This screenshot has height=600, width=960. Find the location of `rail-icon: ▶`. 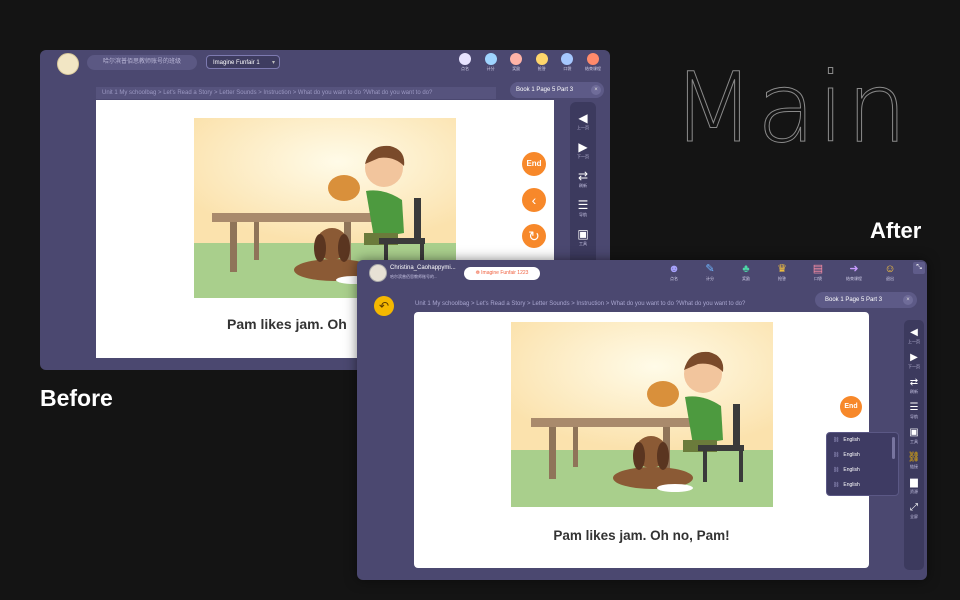

rail-icon: ▶ is located at coordinates (583, 147).